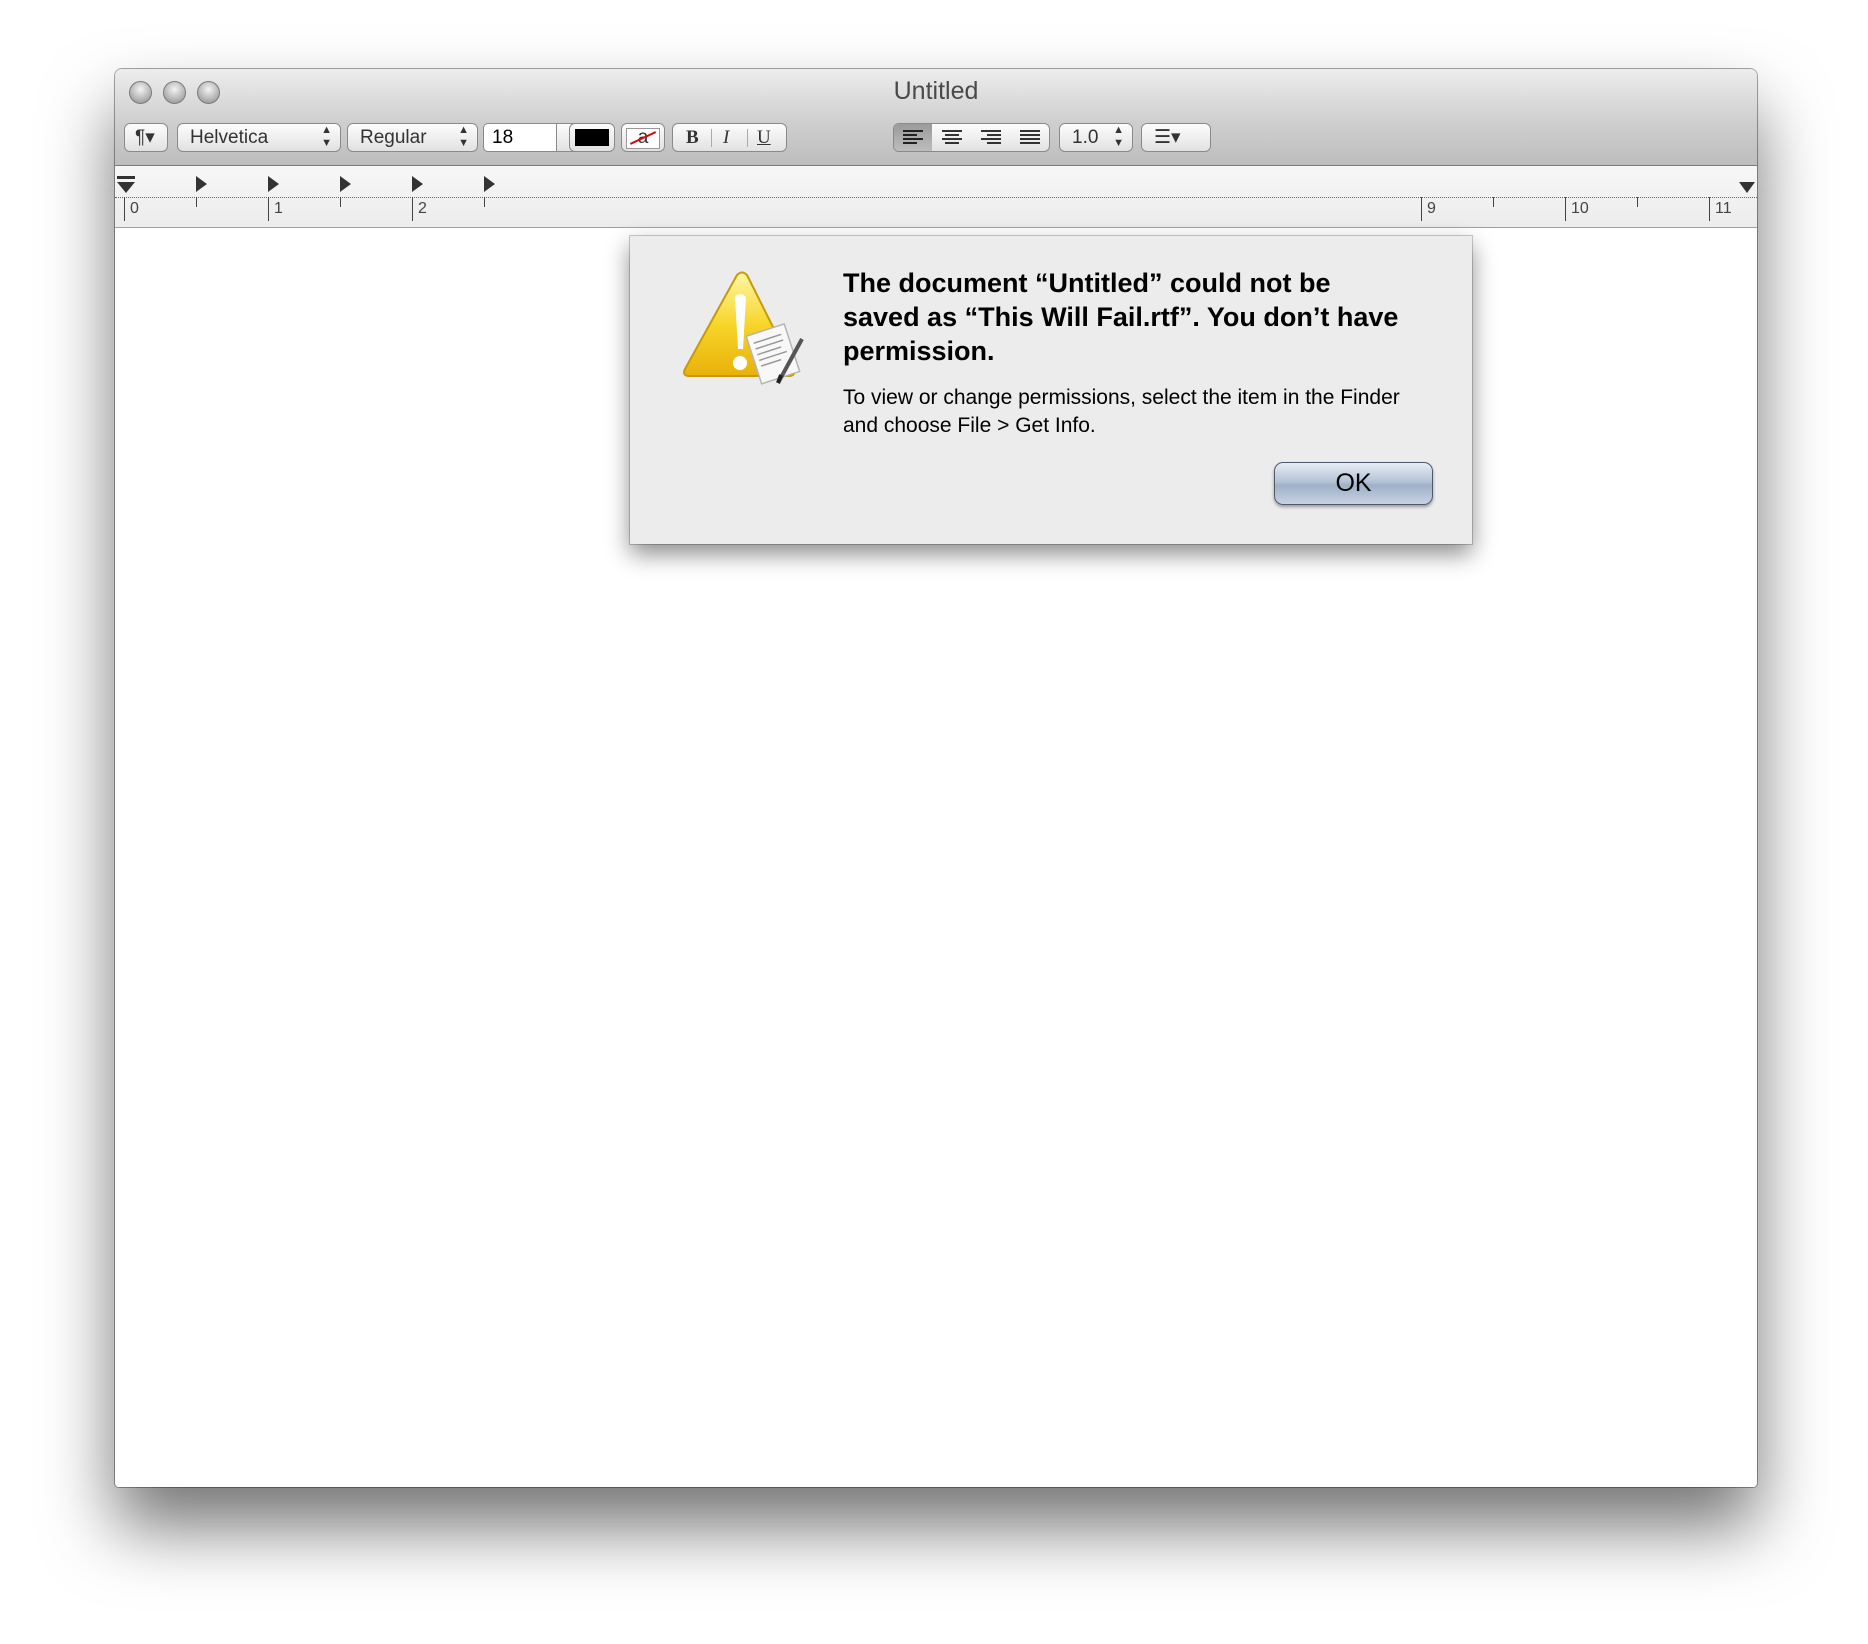  I want to click on list-bullets-button: ☰▾, so click(1176, 137).